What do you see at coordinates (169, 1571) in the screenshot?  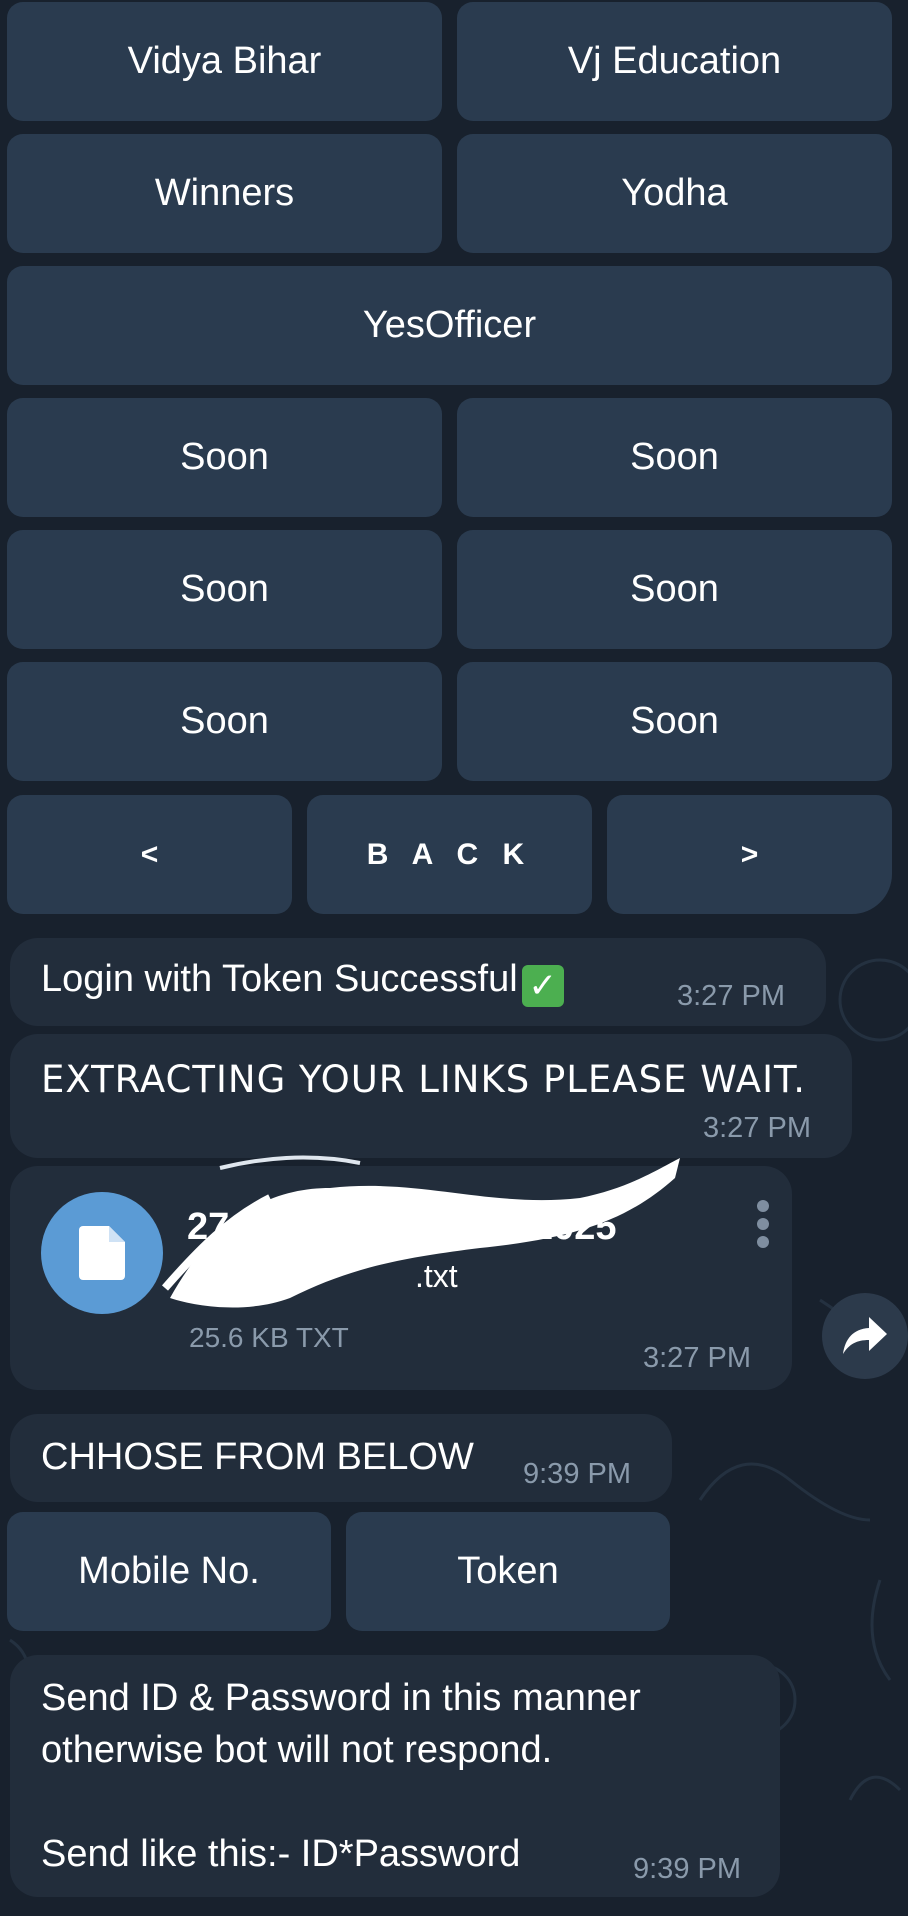 I see `mobile-number-button: Mobile No.` at bounding box center [169, 1571].